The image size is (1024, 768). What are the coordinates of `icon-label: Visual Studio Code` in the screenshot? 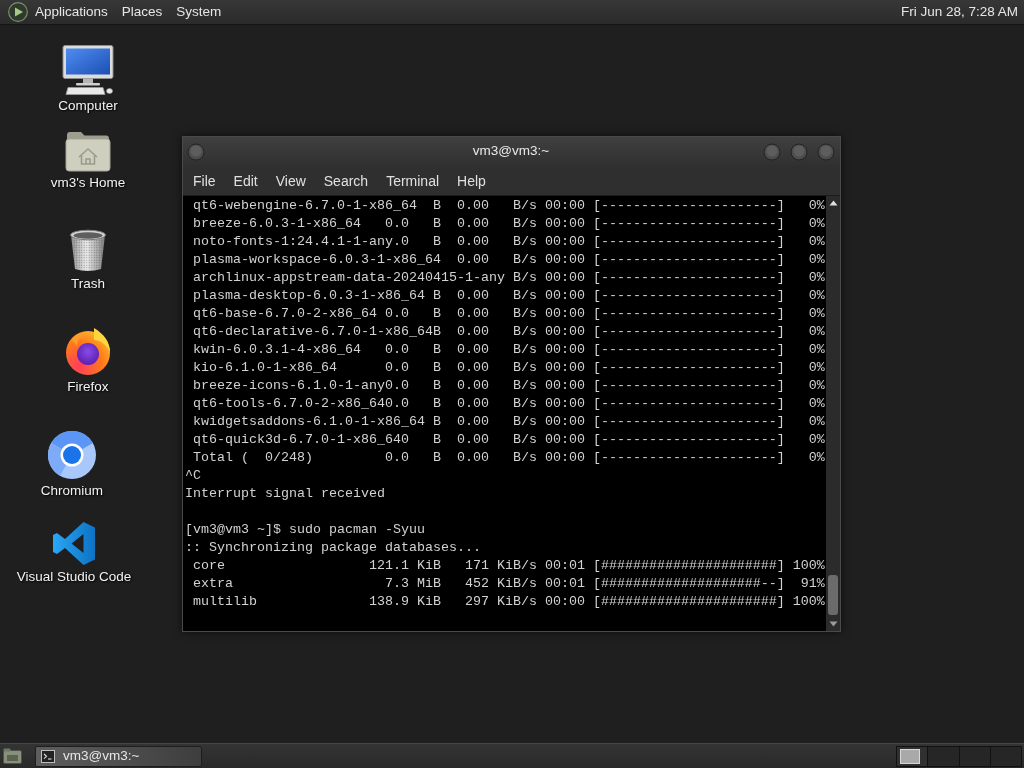 It's located at (74, 577).